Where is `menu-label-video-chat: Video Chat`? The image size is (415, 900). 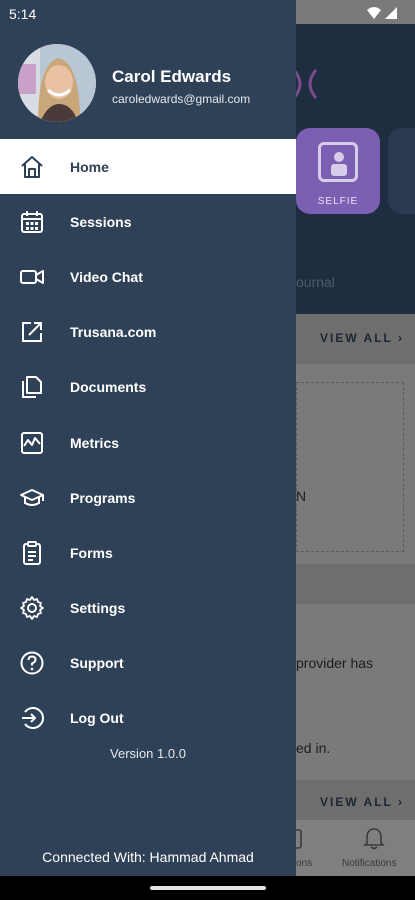 menu-label-video-chat: Video Chat is located at coordinates (106, 276).